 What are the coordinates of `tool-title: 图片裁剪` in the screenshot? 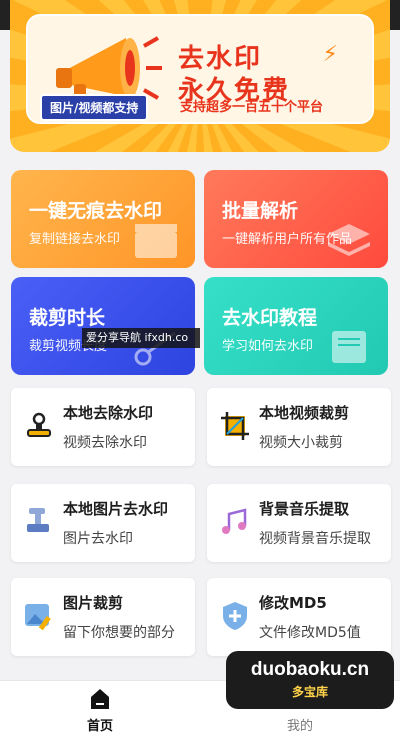 It's located at (93, 603).